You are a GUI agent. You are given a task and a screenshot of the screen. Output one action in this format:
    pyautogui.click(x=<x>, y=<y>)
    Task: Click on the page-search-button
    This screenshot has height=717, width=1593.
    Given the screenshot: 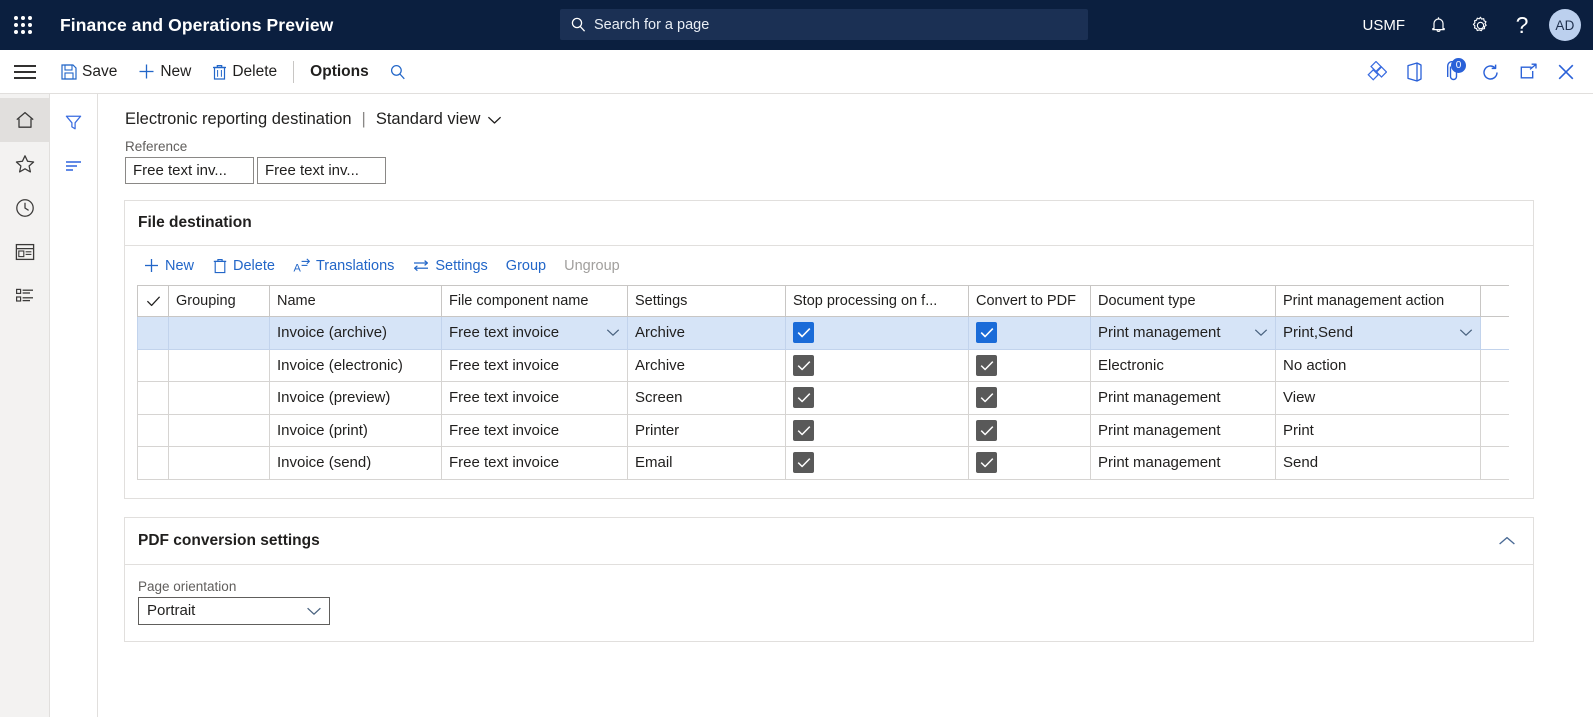 What is the action you would take?
    pyautogui.click(x=398, y=72)
    